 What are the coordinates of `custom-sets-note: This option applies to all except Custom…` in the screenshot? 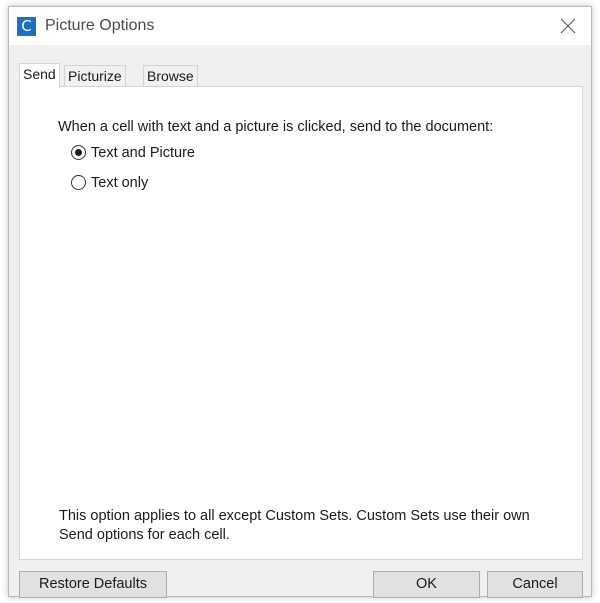 It's located at (294, 525).